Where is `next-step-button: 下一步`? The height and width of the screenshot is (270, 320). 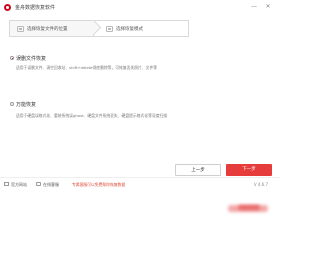
next-step-button: 下一步 is located at coordinates (249, 170).